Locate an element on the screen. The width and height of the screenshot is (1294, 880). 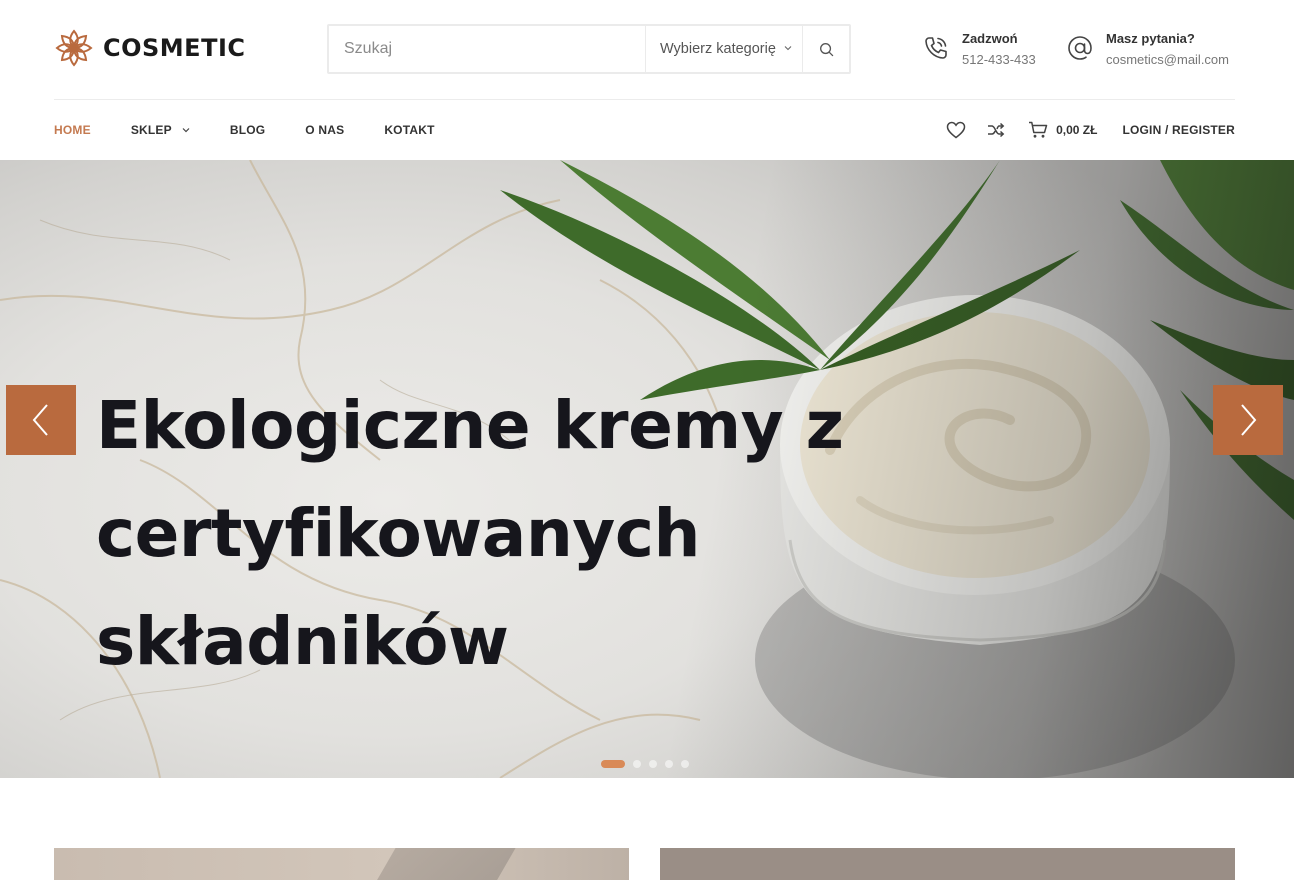
at-icon is located at coordinates (1080, 48).